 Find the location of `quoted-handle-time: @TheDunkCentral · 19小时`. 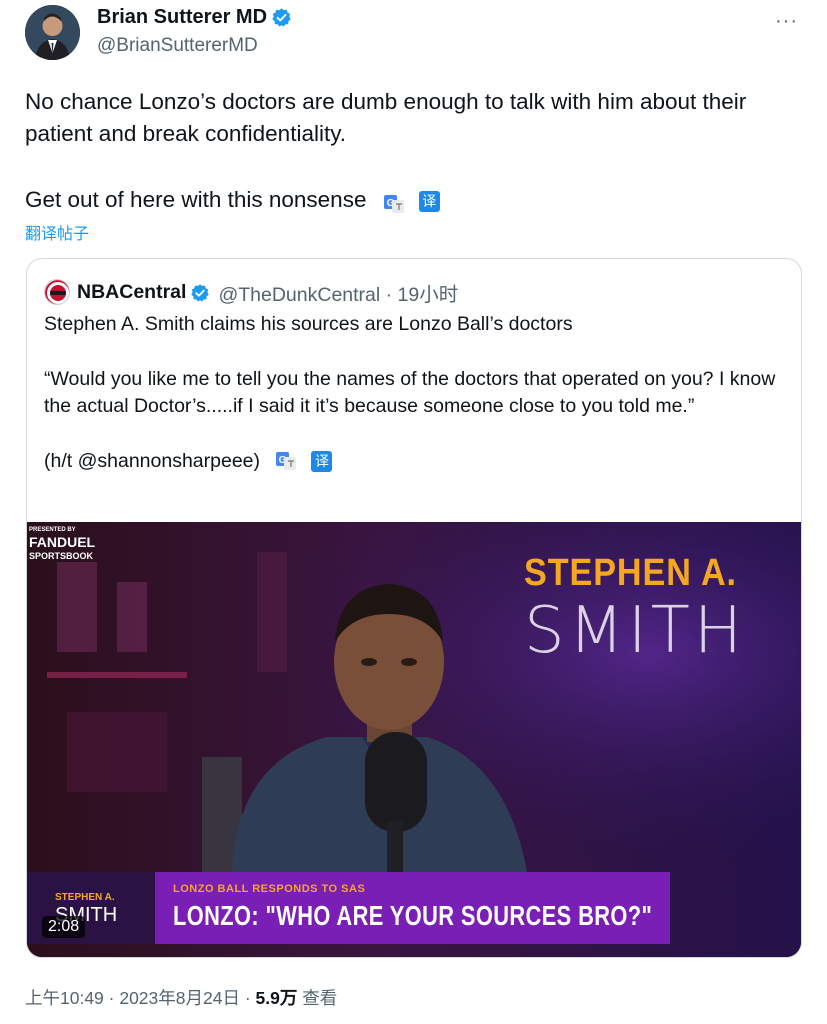

quoted-handle-time: @TheDunkCentral · 19小时 is located at coordinates (338, 292).